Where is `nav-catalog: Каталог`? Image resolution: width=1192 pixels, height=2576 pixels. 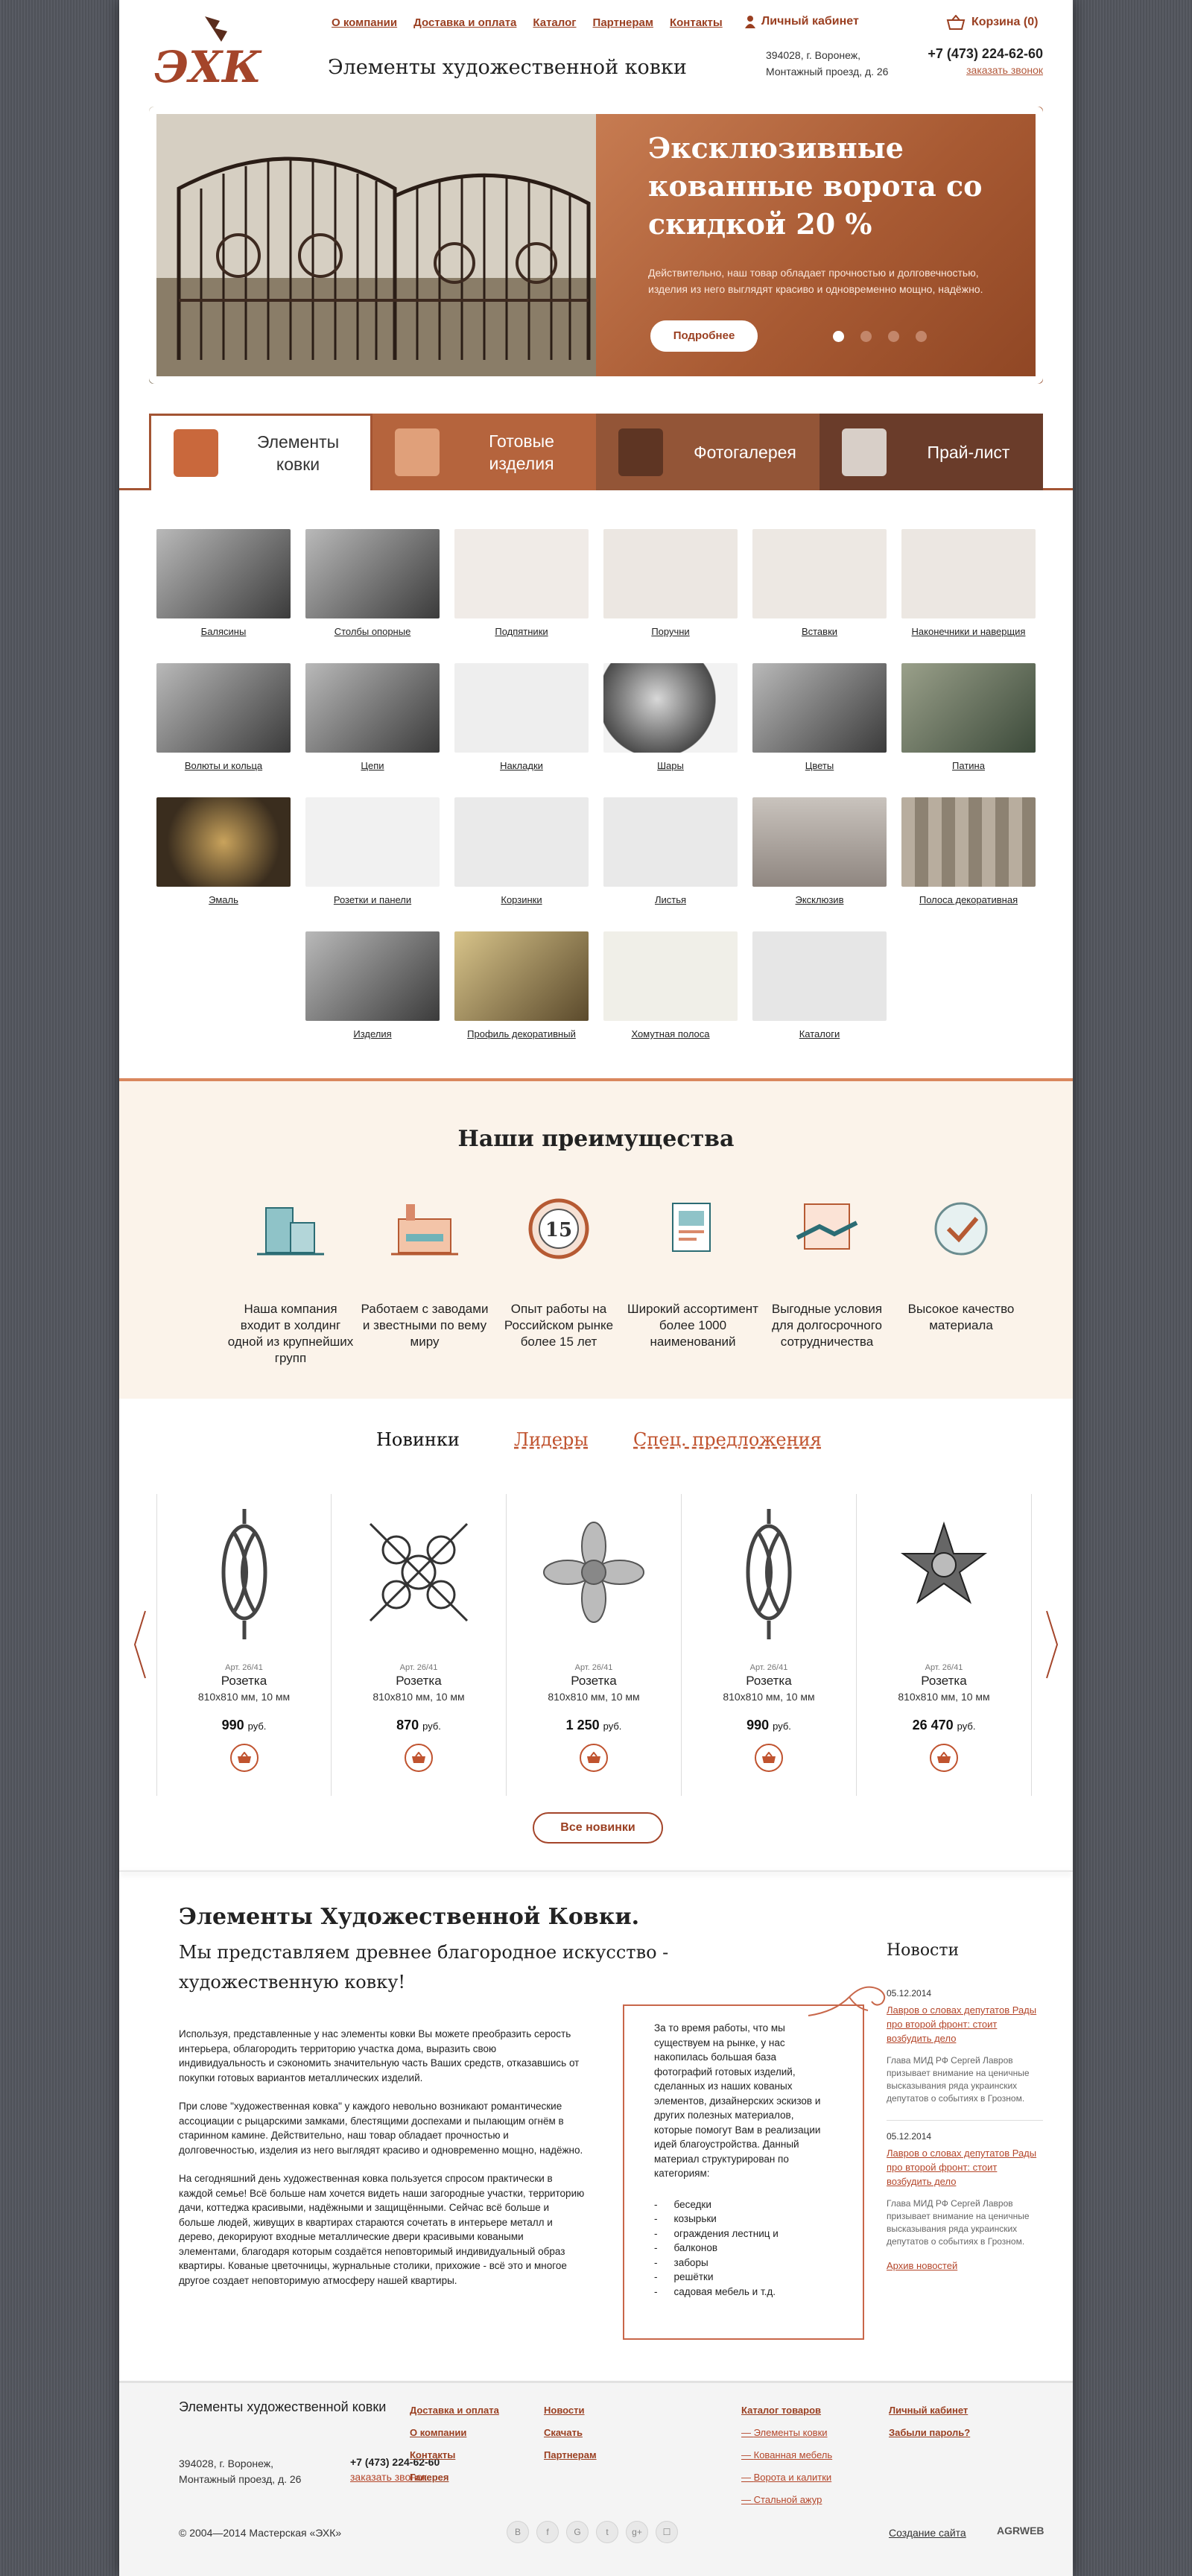
nav-catalog: Каталог is located at coordinates (554, 22).